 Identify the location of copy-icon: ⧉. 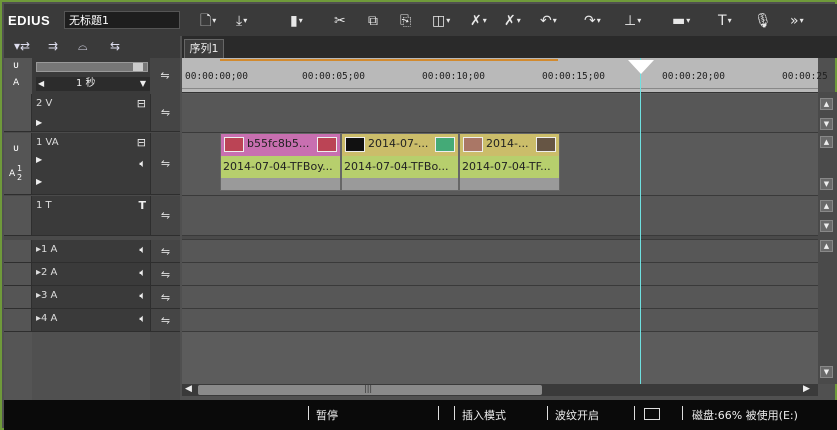
(373, 21).